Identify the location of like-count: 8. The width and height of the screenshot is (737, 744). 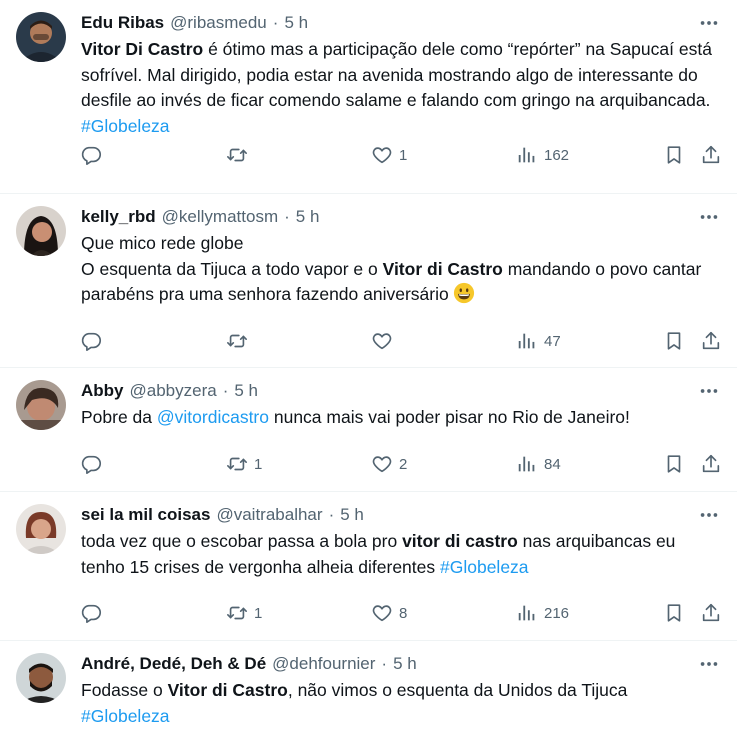
(403, 613).